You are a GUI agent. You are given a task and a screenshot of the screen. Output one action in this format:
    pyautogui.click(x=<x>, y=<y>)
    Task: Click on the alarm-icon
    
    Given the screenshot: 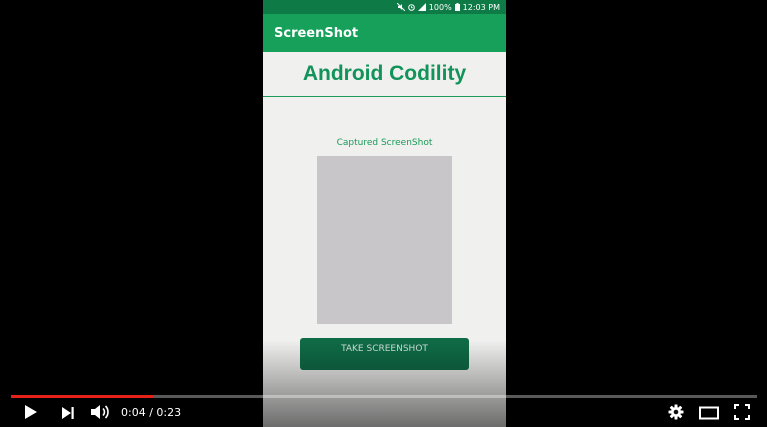 What is the action you would take?
    pyautogui.click(x=411, y=7)
    